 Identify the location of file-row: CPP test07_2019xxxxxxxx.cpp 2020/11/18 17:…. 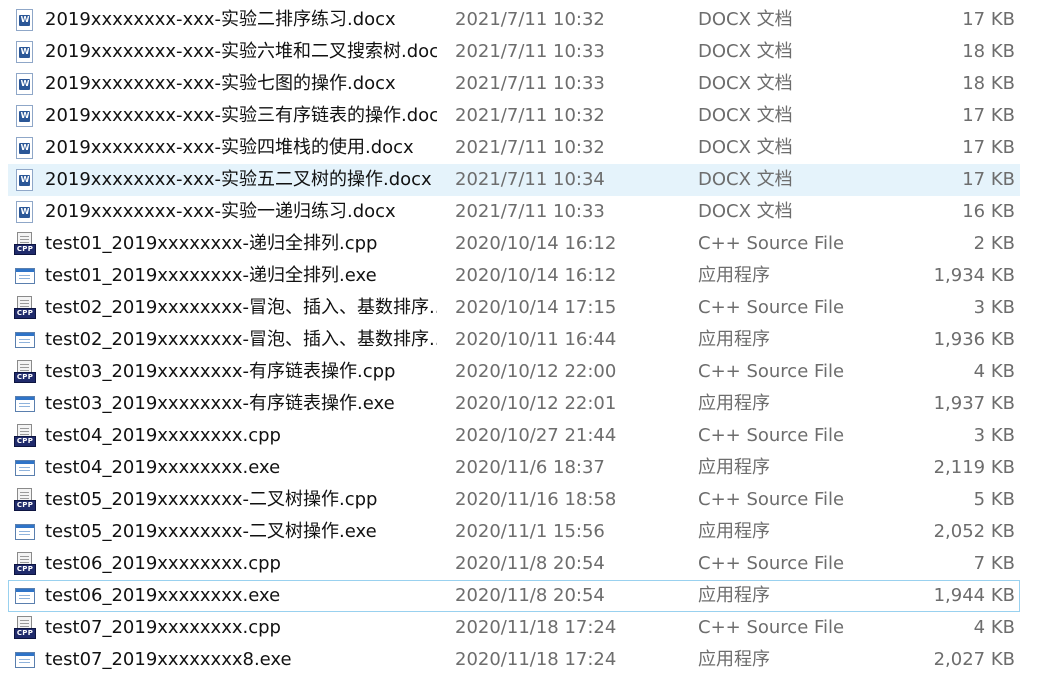
(514, 628).